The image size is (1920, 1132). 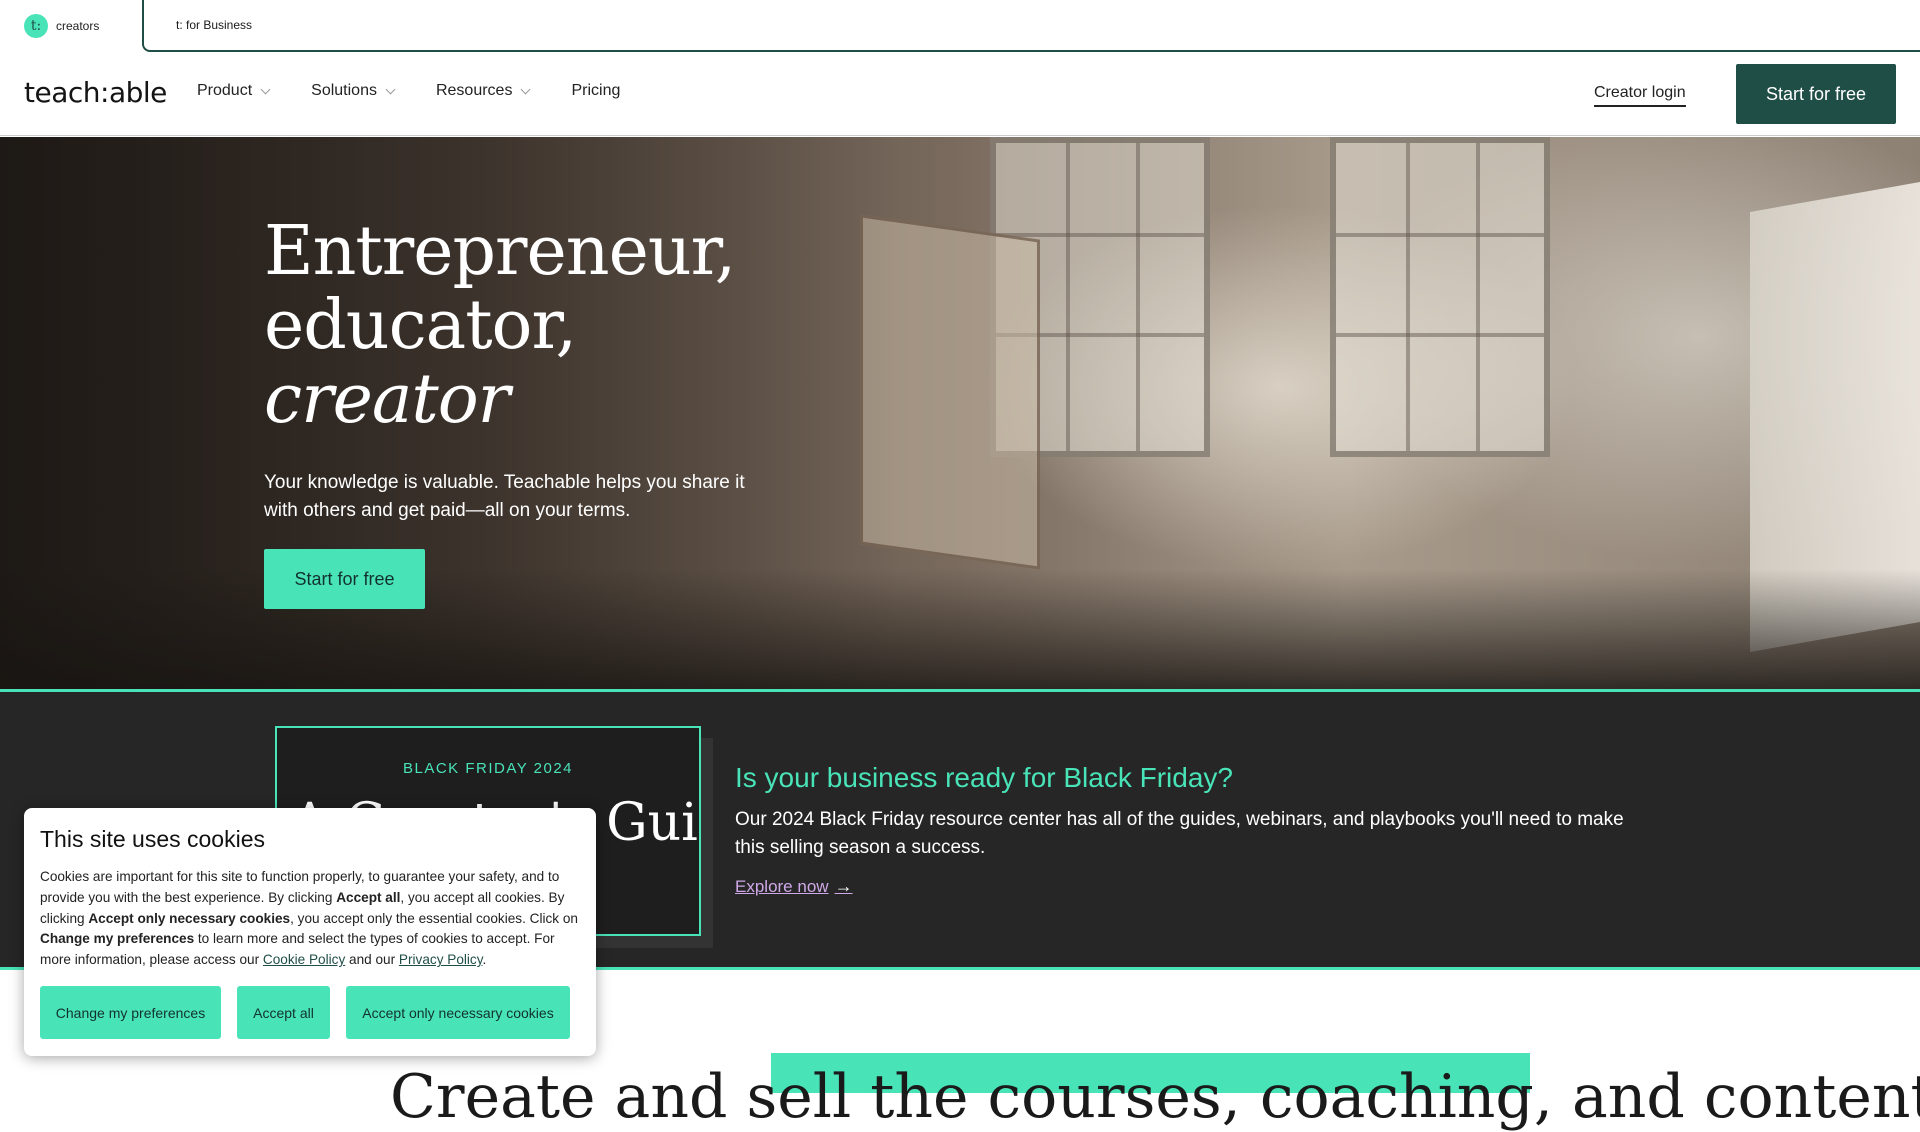 I want to click on window-shape, so click(x=1440, y=297).